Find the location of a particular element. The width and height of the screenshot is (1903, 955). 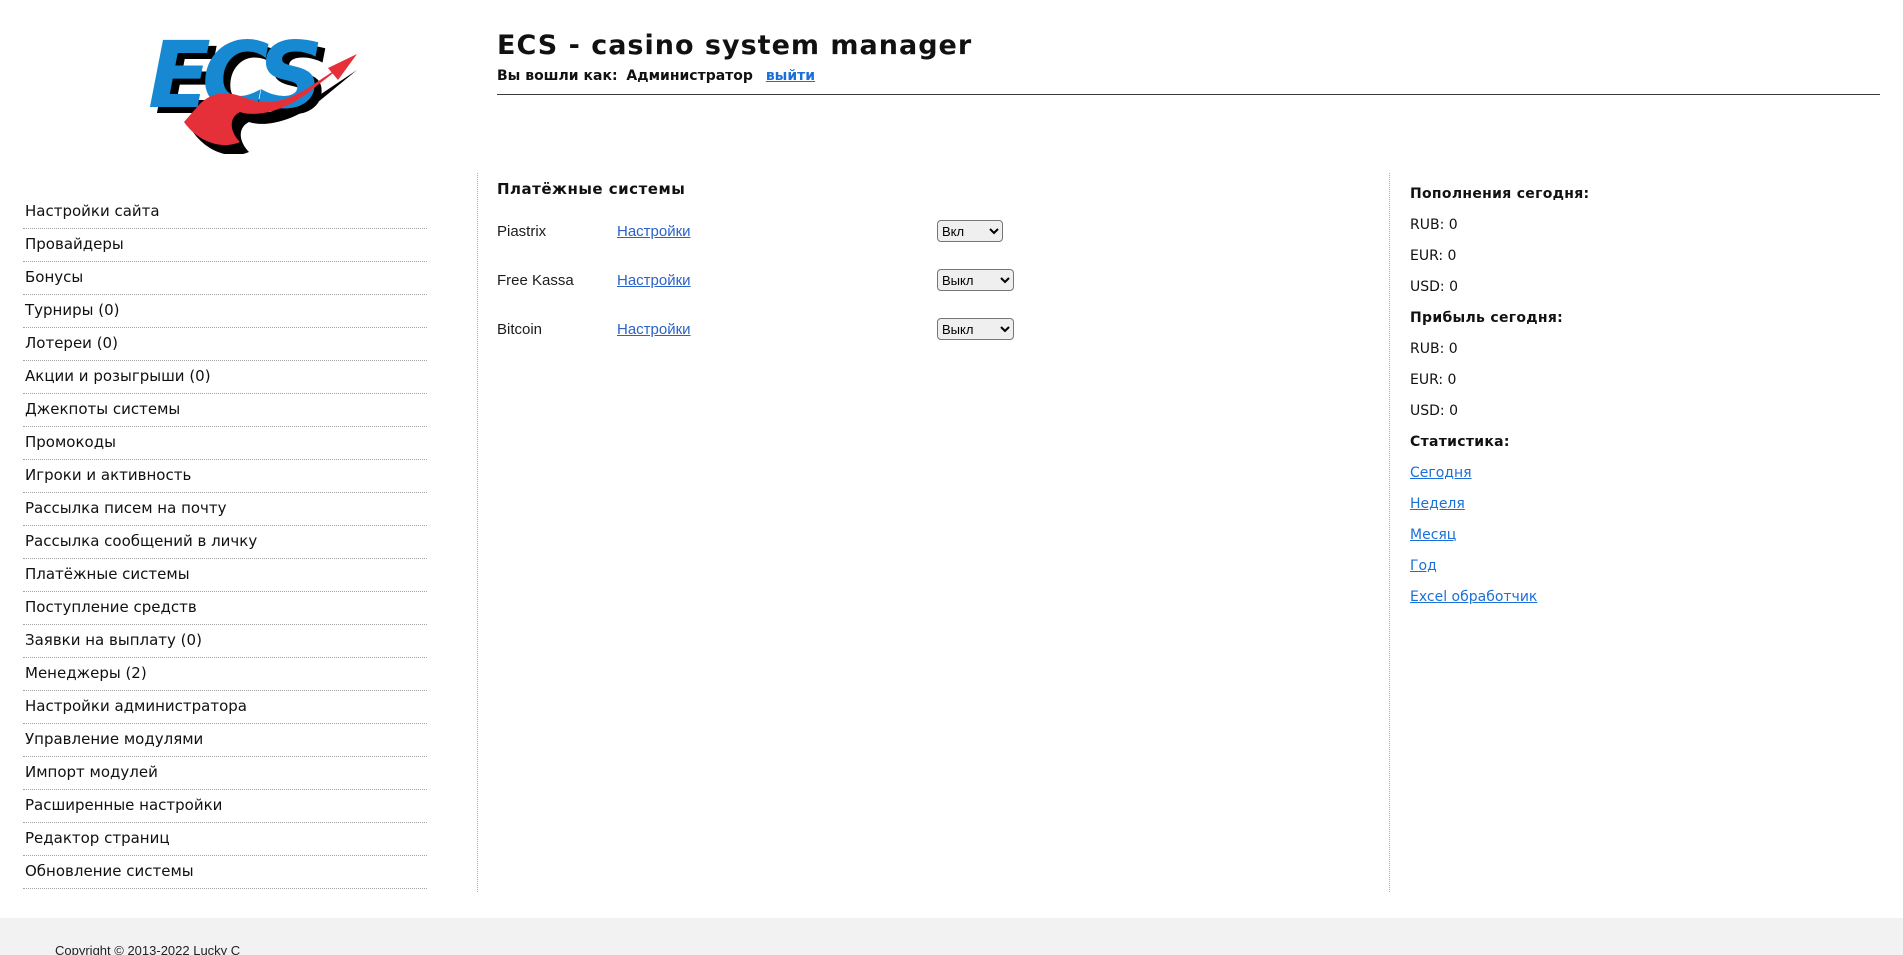

sidebar-item-system-update: Обновление системы is located at coordinates (225, 872).